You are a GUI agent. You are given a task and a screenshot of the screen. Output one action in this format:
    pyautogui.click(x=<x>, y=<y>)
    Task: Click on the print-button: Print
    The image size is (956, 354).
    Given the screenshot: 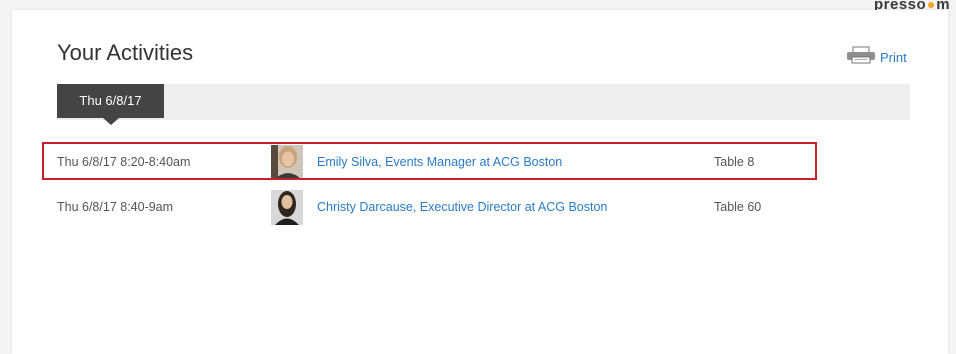 What is the action you would take?
    pyautogui.click(x=876, y=57)
    